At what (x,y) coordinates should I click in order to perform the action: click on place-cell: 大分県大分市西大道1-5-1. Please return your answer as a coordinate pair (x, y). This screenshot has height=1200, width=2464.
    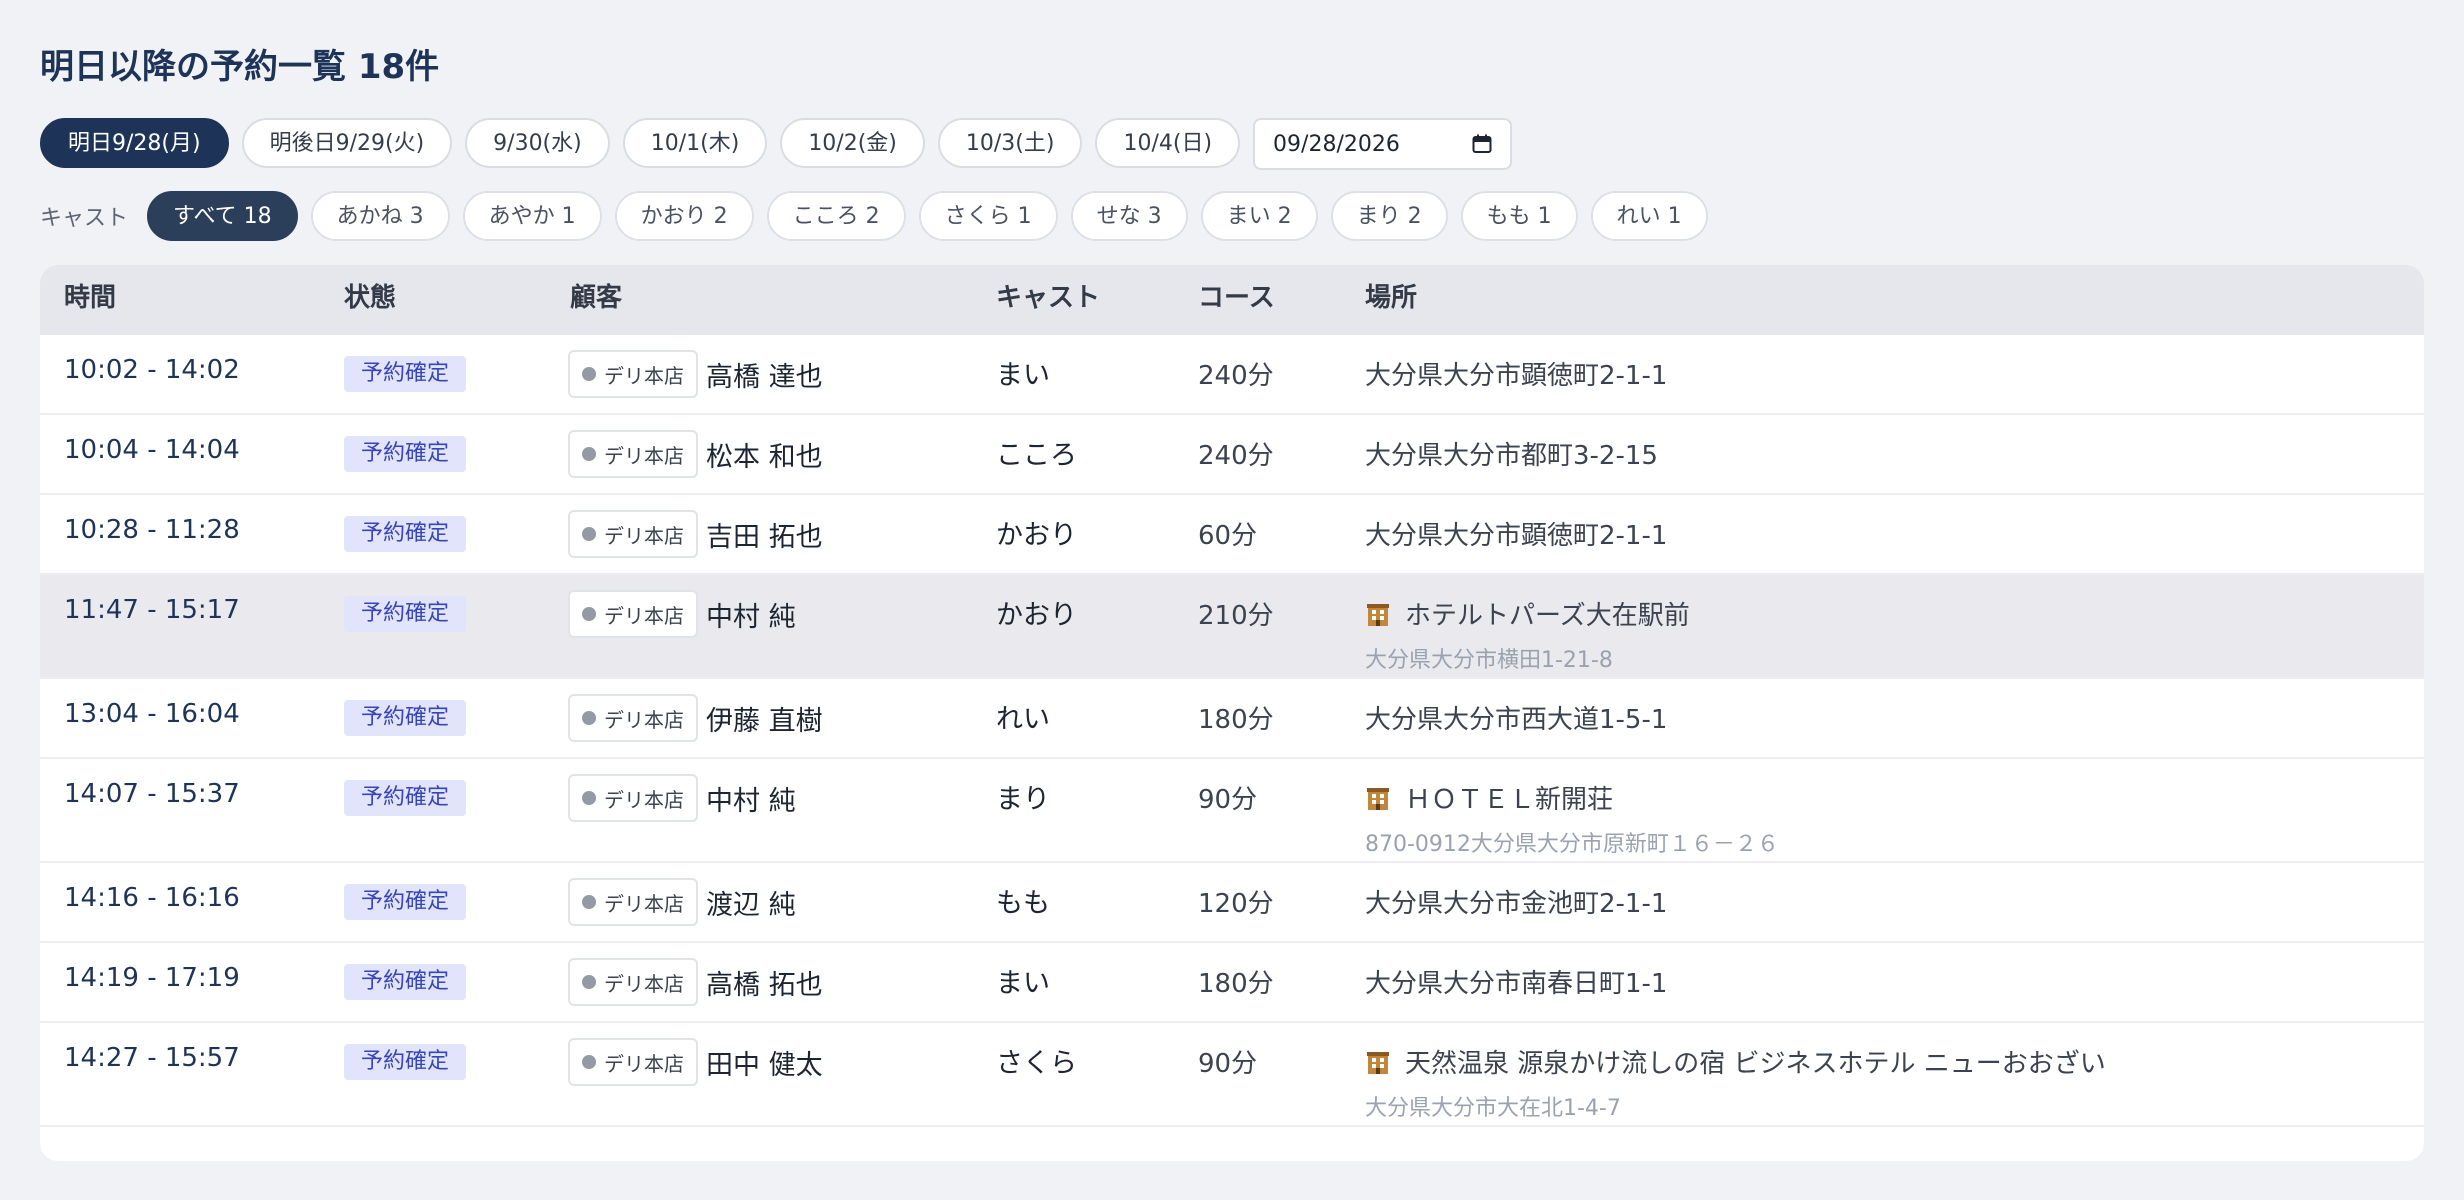
    Looking at the image, I should click on (1516, 717).